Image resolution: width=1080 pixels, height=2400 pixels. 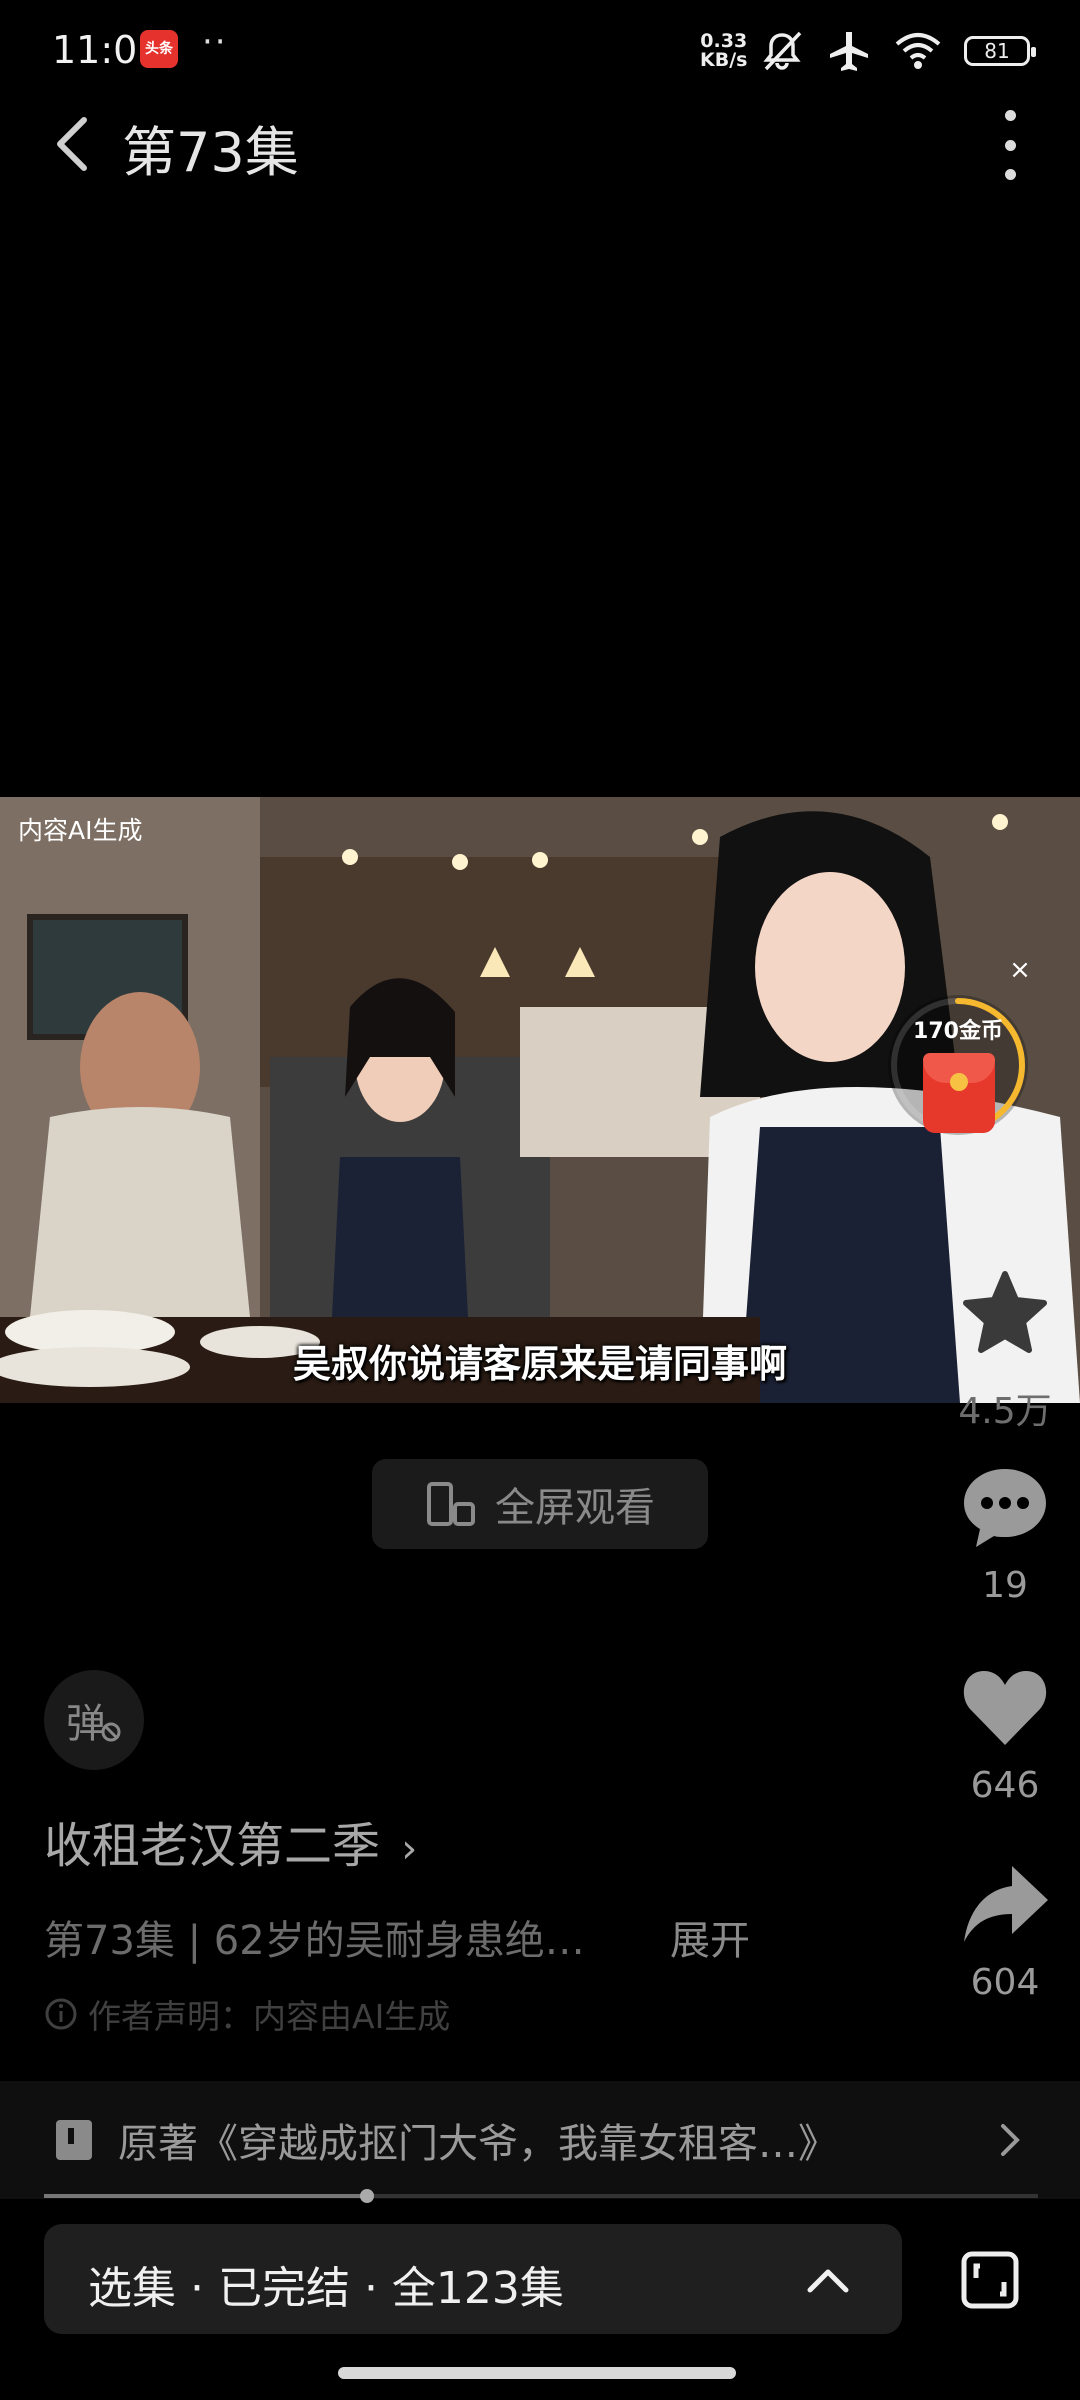 I want to click on rotate-screen-icon, so click(x=451, y=1504).